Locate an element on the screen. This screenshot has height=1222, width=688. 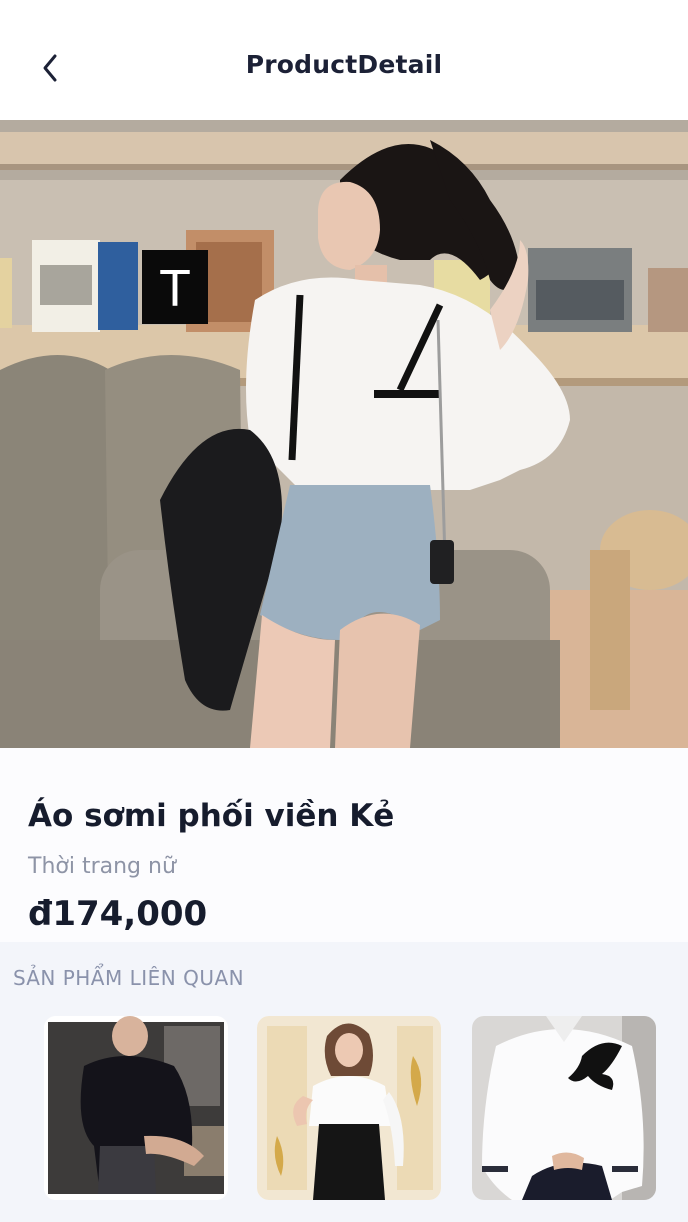
product-category: Thời trang nữ is located at coordinates (102, 866).